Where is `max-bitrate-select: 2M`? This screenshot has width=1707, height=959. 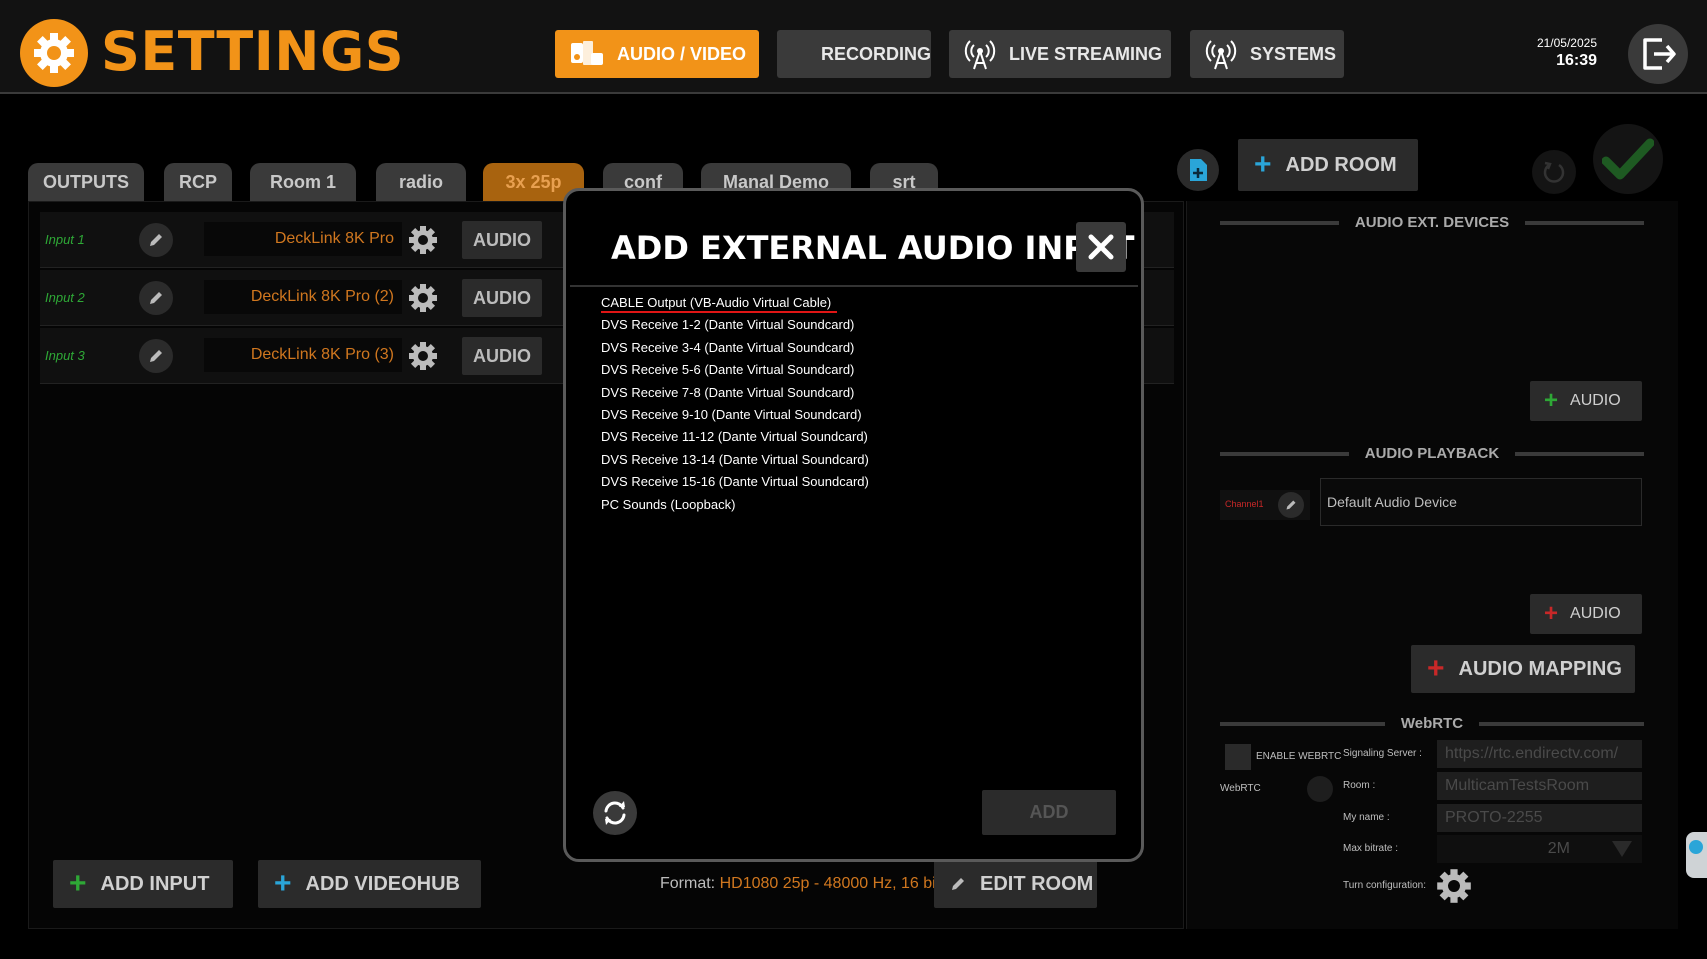
max-bitrate-select: 2M is located at coordinates (1539, 849).